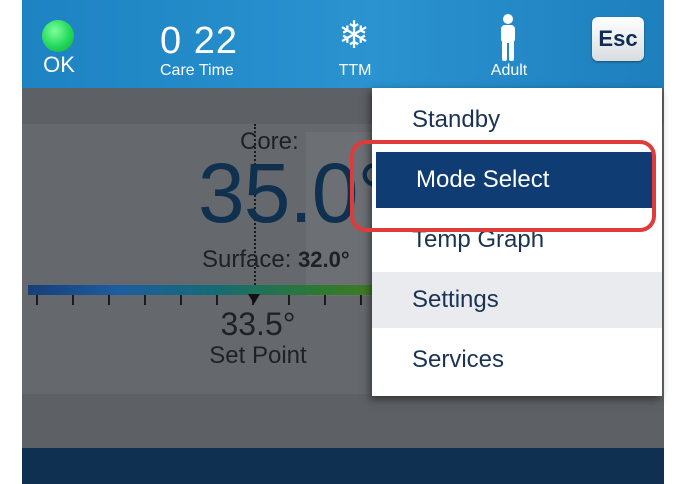  Describe the element at coordinates (258, 324) in the screenshot. I see `set-point-value: 33.5°` at that location.